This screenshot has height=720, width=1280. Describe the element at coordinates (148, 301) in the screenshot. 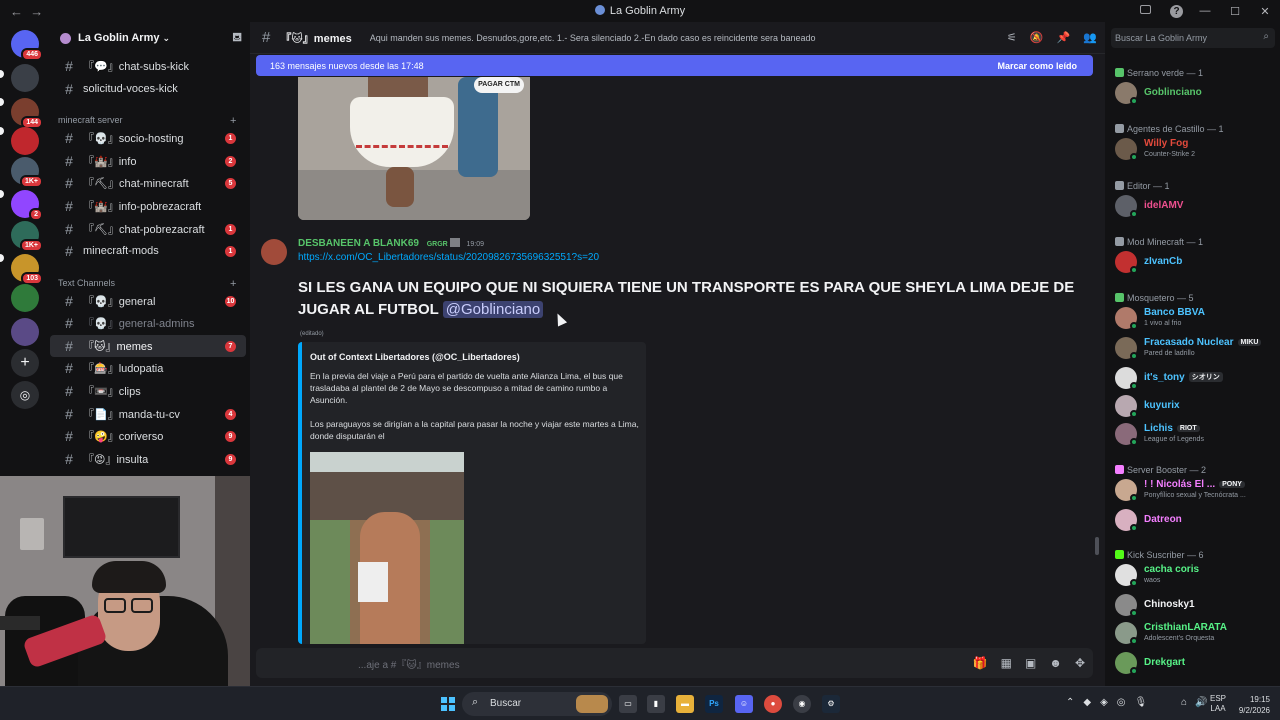

I see `channel-item: # 『💀』general 10` at that location.